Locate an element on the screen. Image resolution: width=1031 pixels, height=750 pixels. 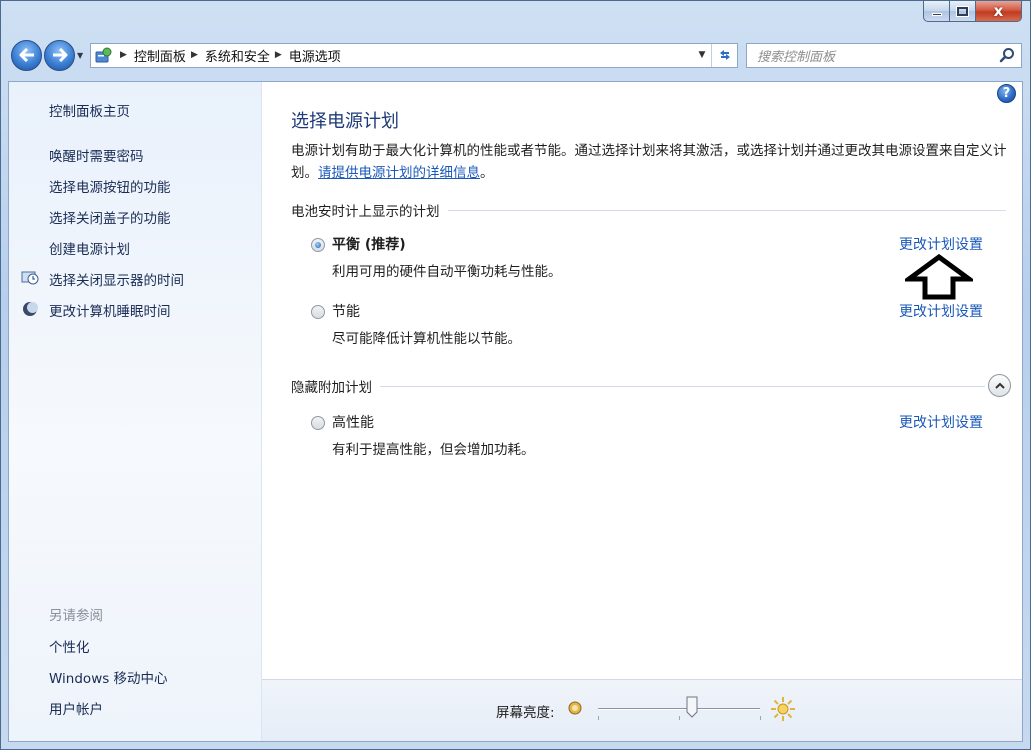
maximize-button is located at coordinates (963, 11).